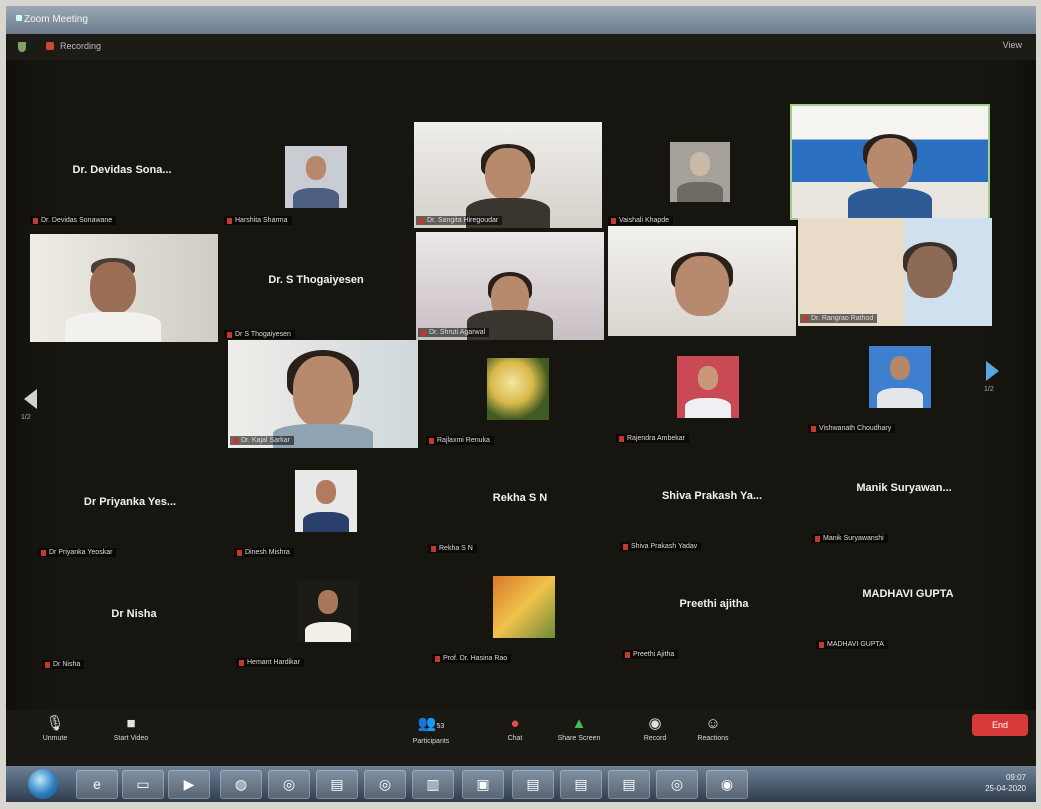 This screenshot has width=1041, height=809. I want to click on participant-tile: Dr Priyanka Yes... Dr Priyanka Yeoskar, so click(130, 508).